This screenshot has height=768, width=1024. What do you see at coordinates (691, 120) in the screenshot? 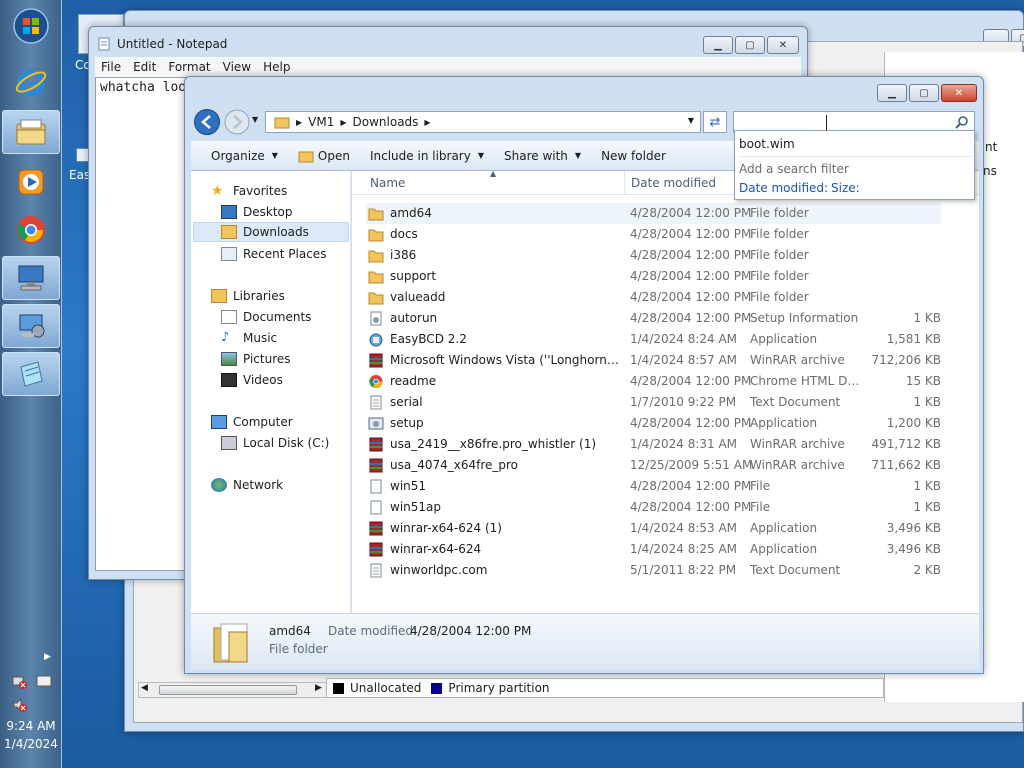
I see `address-dropdown-chevron-down-icon: ▼` at bounding box center [691, 120].